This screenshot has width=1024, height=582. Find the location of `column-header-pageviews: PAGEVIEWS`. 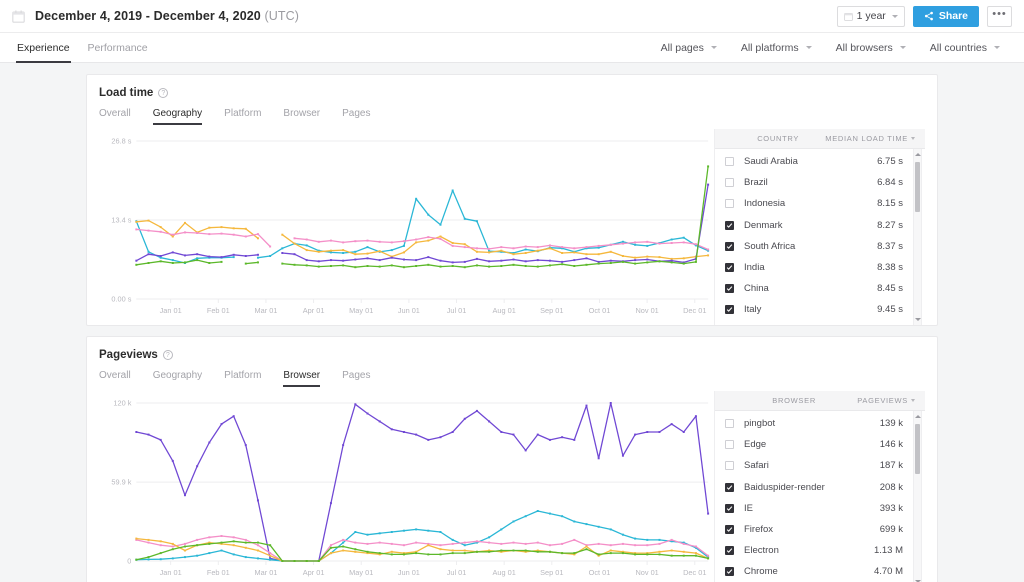

column-header-pageviews: PAGEVIEWS is located at coordinates (886, 400).